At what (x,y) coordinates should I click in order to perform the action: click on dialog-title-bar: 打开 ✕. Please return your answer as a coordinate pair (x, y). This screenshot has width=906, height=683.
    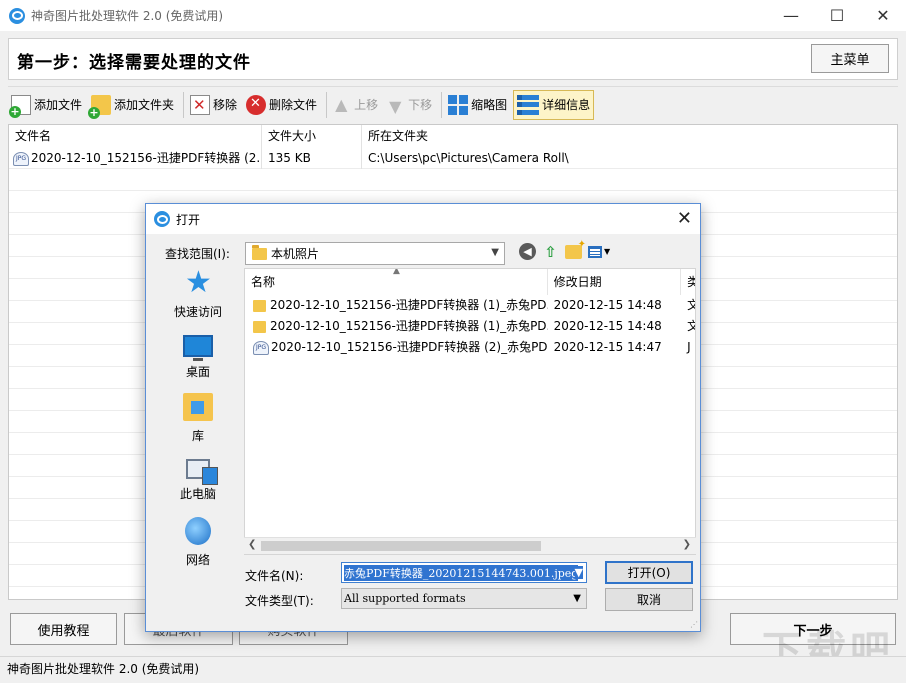
    Looking at the image, I should click on (423, 219).